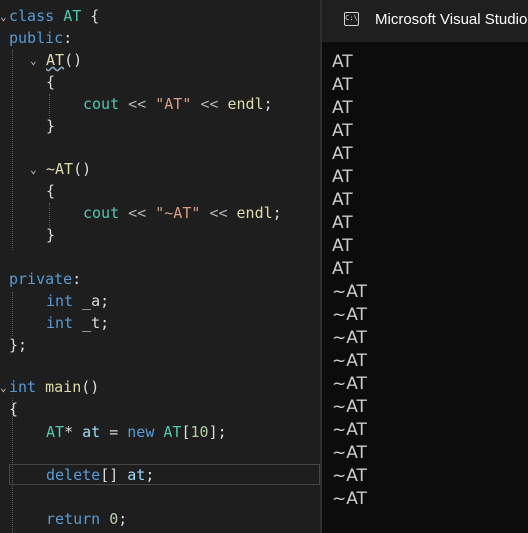 The image size is (528, 533). I want to click on code-token: class, so click(32, 16).